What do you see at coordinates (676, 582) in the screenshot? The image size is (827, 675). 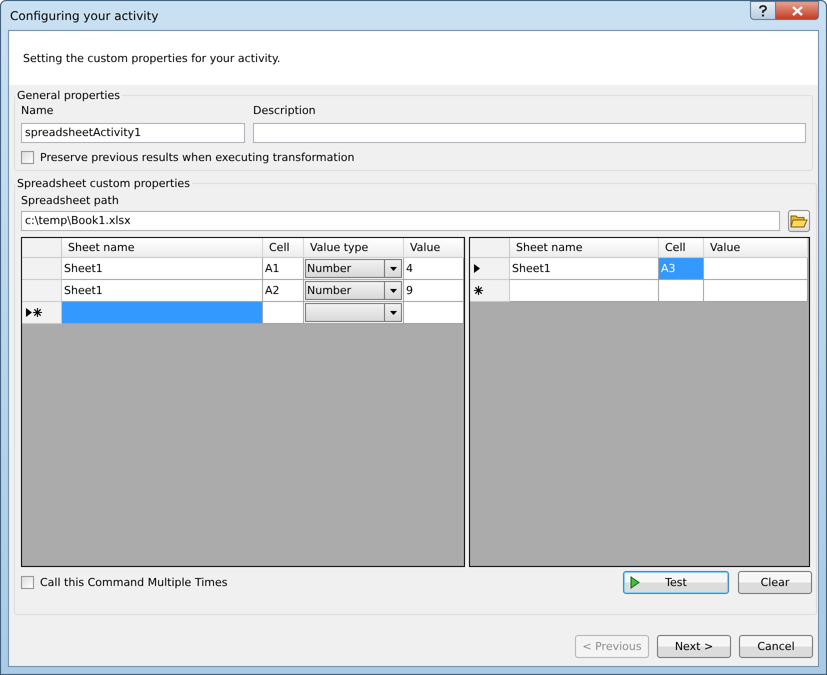 I see `test-button: Test` at bounding box center [676, 582].